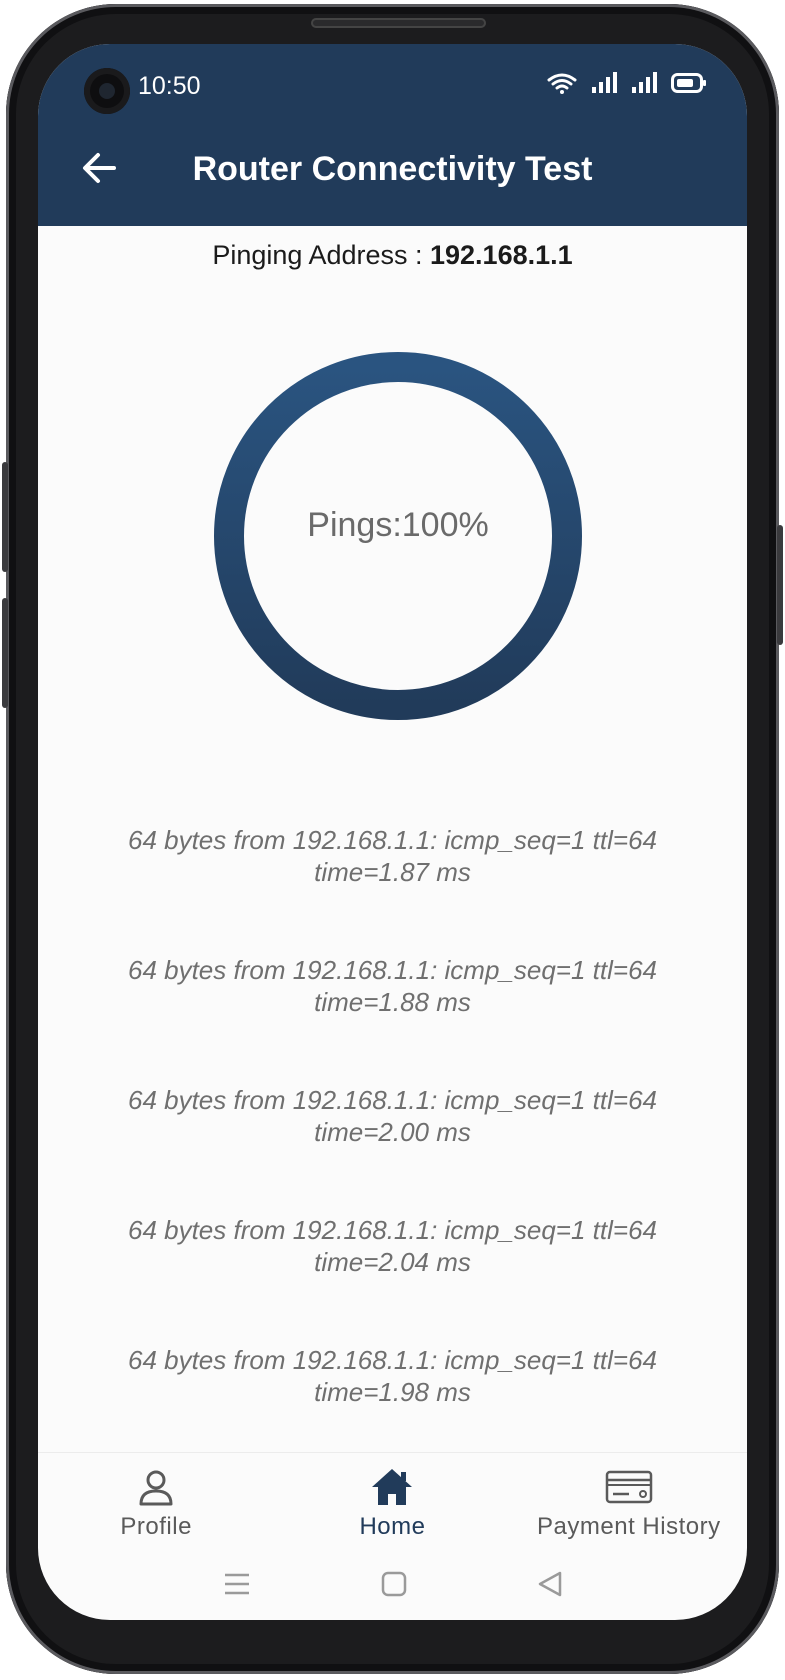 Image resolution: width=785 pixels, height=1680 pixels. I want to click on progress-ring: Pings:100%, so click(398, 536).